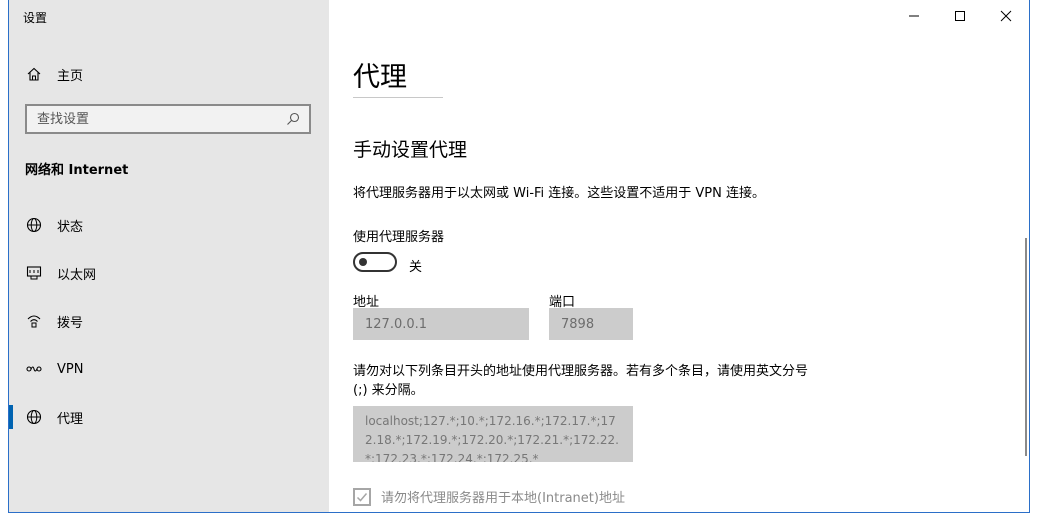  What do you see at coordinates (35, 18) in the screenshot?
I see `window-title: 设置` at bounding box center [35, 18].